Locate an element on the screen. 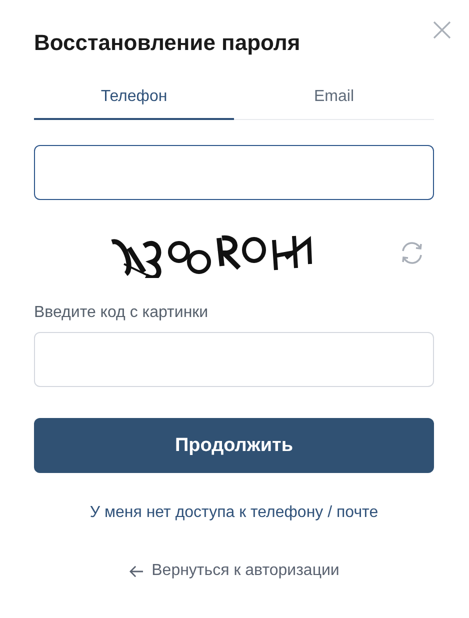 Image resolution: width=469 pixels, height=618 pixels. code-input-field is located at coordinates (234, 359).